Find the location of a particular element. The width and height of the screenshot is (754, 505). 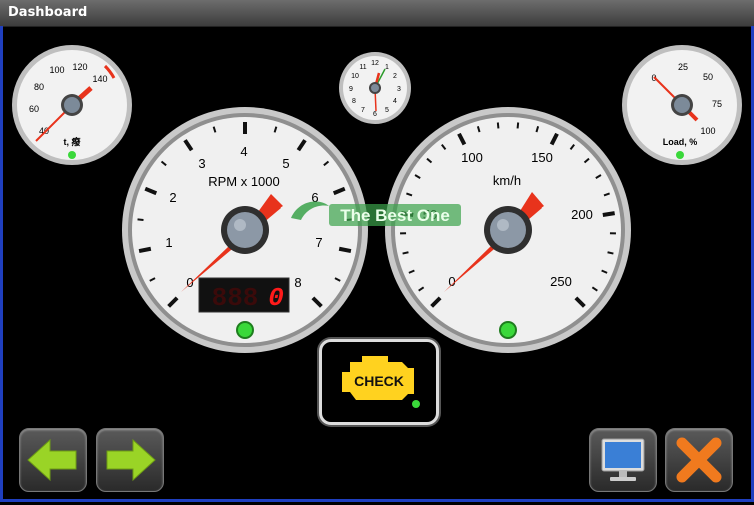

clock-hour-label: 4 is located at coordinates (395, 101).